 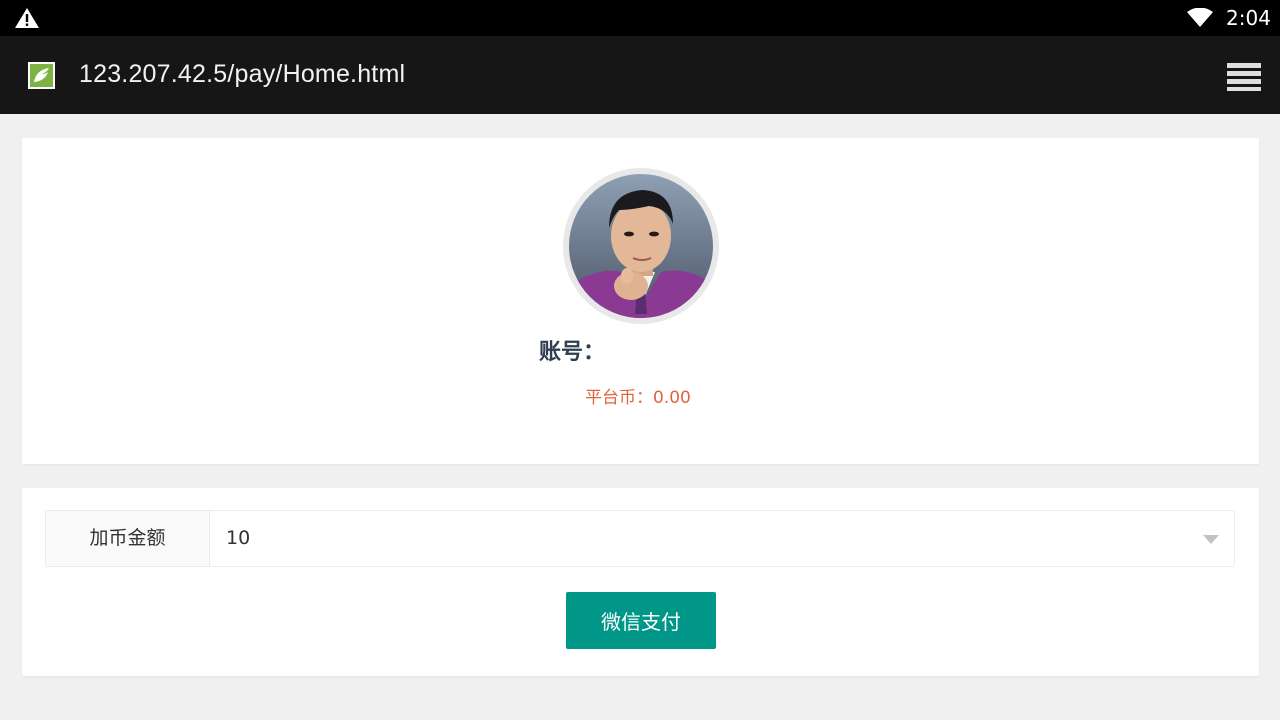 What do you see at coordinates (242, 74) in the screenshot?
I see `url-bar: 123.207.42.5/pay/Home.html` at bounding box center [242, 74].